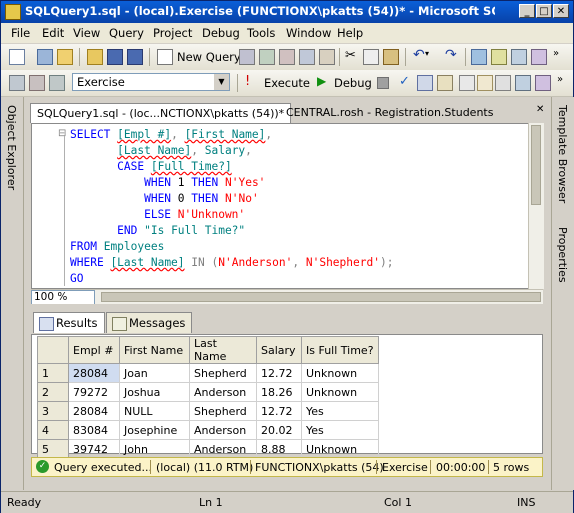  Describe the element at coordinates (95, 57) in the screenshot. I see `open-file-icon` at that location.